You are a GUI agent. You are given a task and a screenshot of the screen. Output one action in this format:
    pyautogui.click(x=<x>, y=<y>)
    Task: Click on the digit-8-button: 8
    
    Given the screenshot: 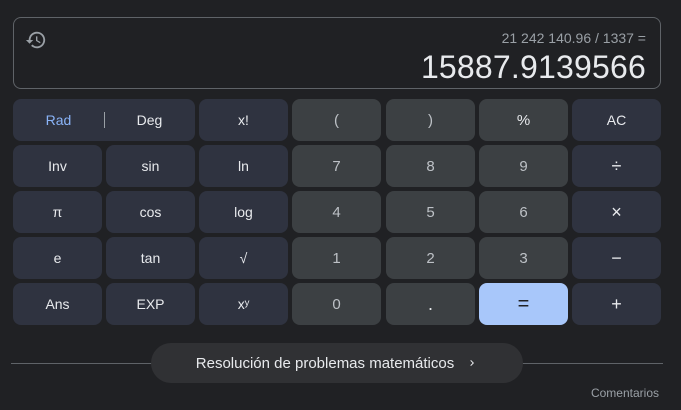 What is the action you would take?
    pyautogui.click(x=430, y=166)
    